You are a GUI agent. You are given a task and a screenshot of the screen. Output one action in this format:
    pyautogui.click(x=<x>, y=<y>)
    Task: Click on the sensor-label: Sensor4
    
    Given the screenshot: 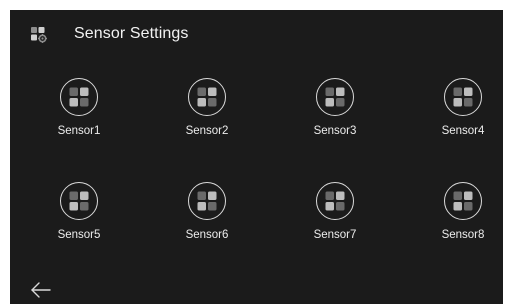 What is the action you would take?
    pyautogui.click(x=463, y=131)
    